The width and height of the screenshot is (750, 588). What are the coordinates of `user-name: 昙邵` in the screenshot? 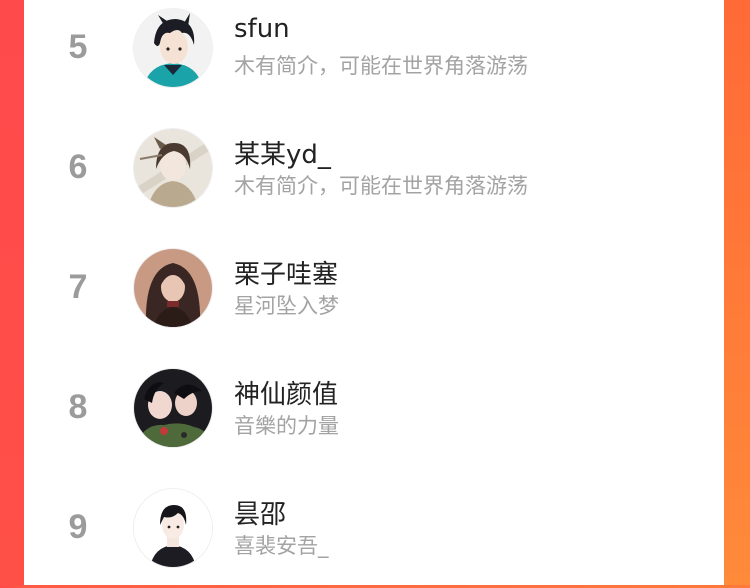 It's located at (260, 512).